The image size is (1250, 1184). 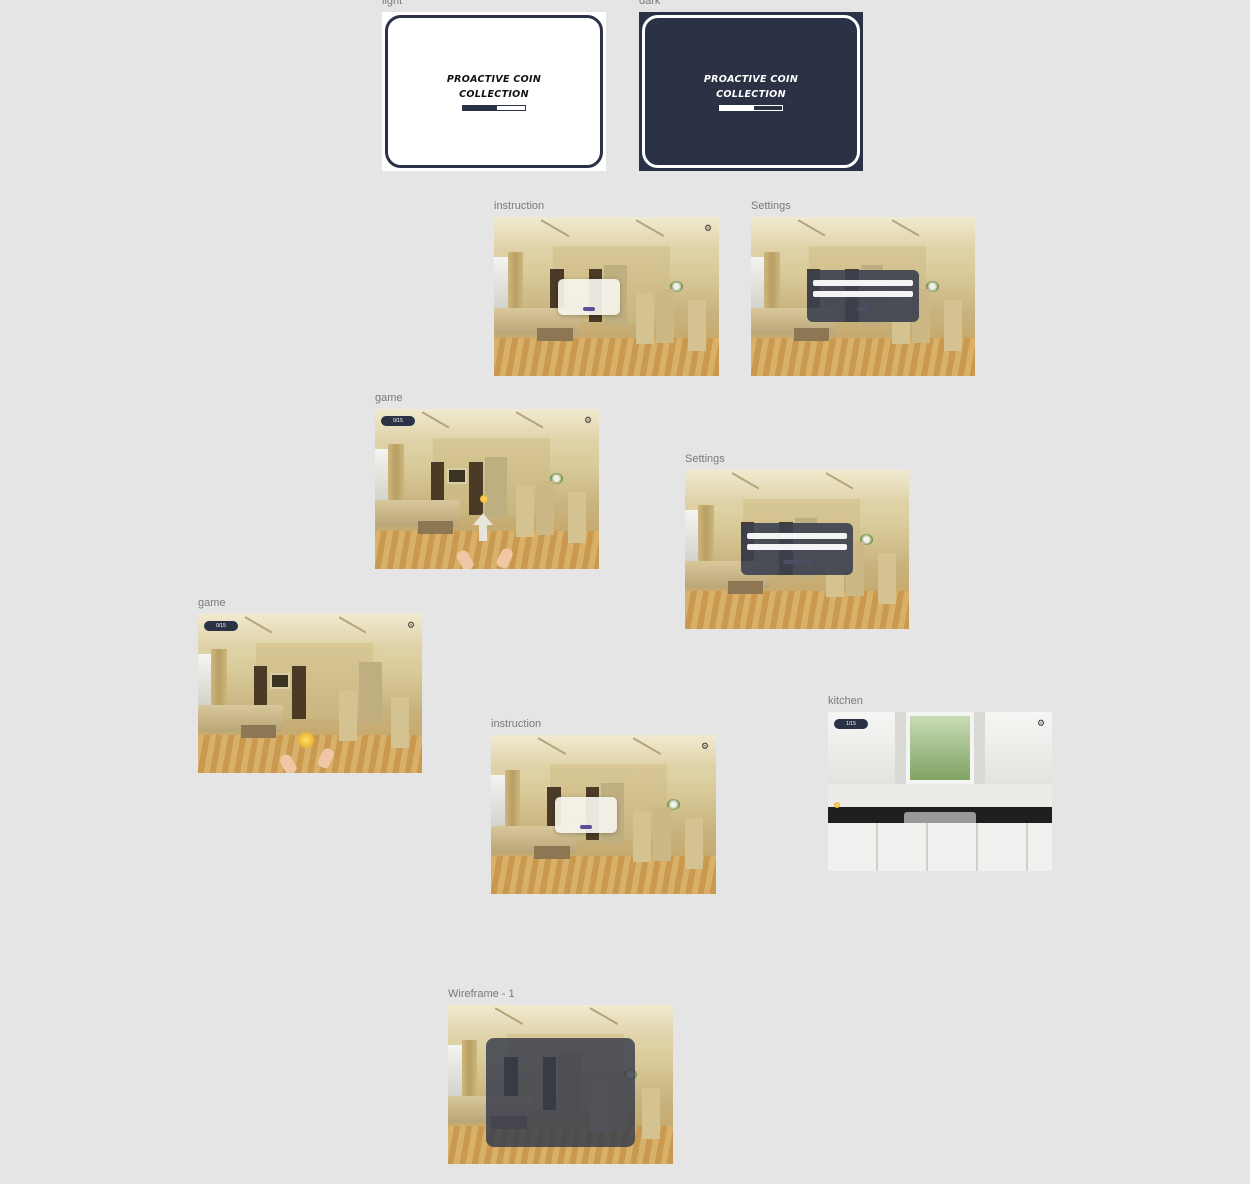 I want to click on frame-label-dark: dark, so click(x=650, y=3).